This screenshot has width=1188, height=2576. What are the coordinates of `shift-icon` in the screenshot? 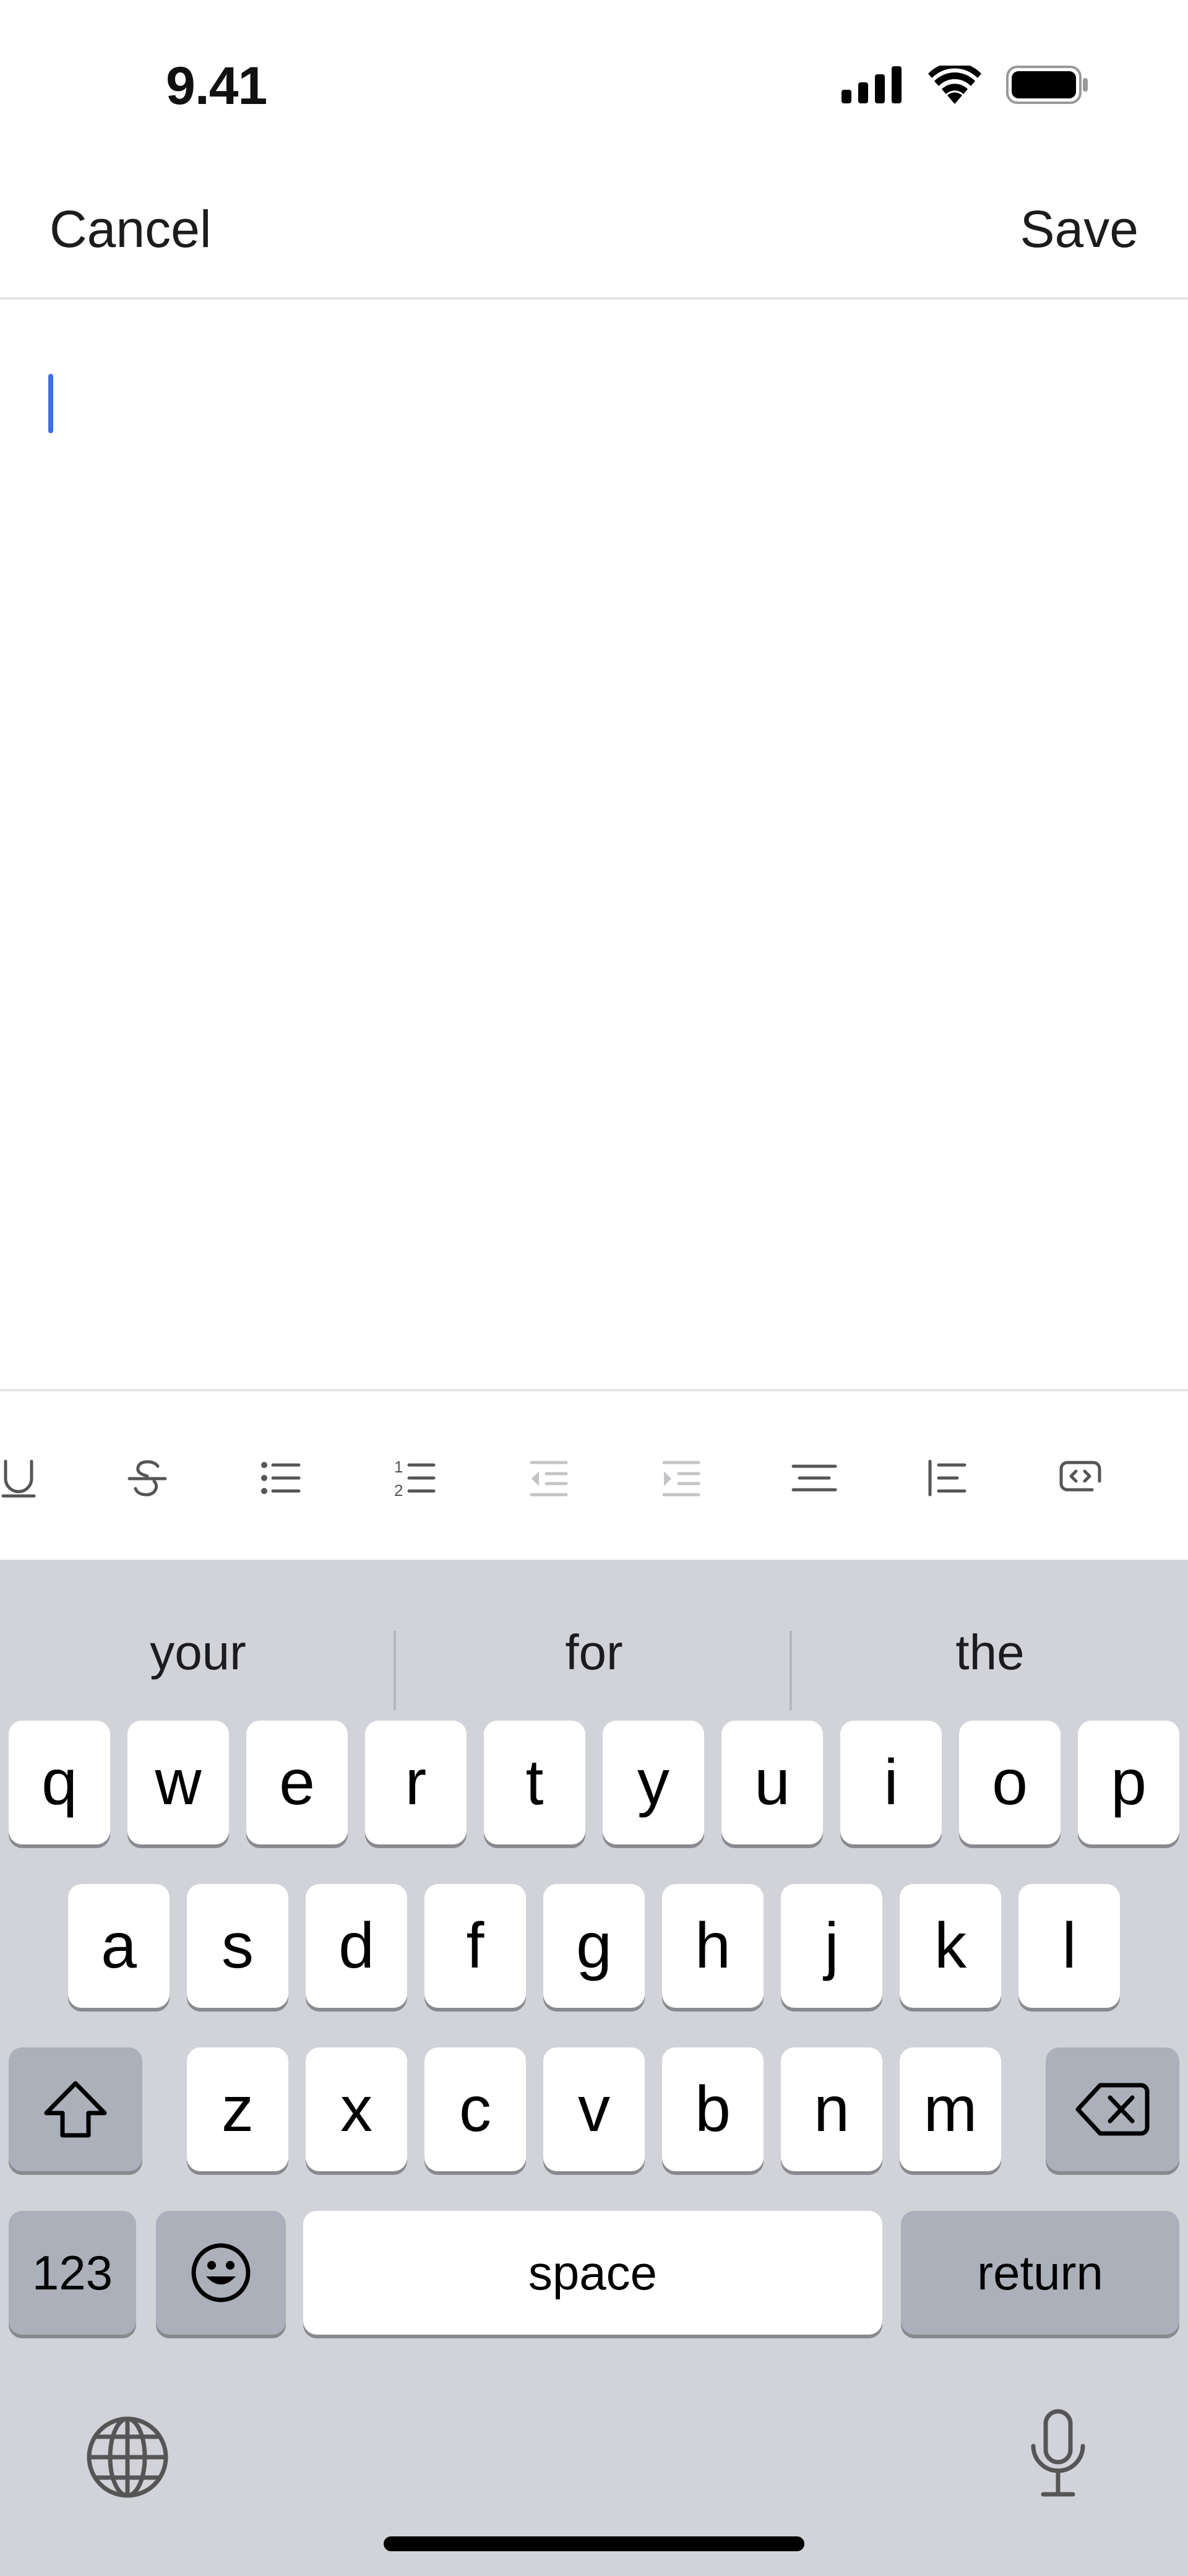 It's located at (75, 2109).